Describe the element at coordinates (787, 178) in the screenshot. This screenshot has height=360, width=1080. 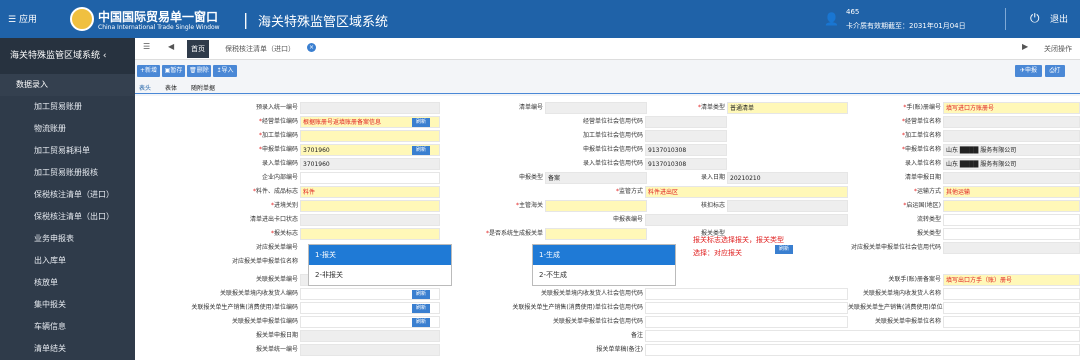
I see `entry-date-field: 20210210` at that location.